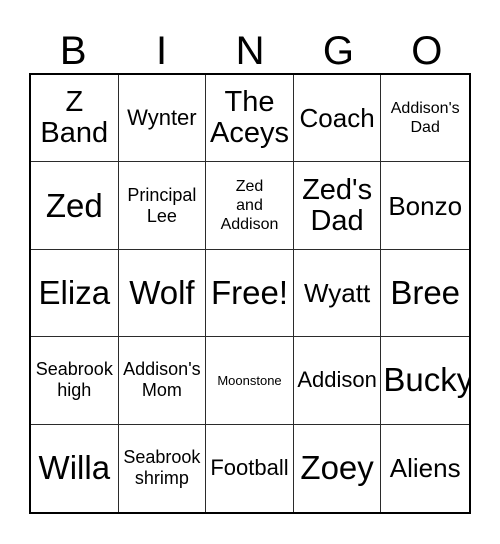 Image resolution: width=500 pixels, height=544 pixels. I want to click on bingo-cell-label: Zoey, so click(337, 468).